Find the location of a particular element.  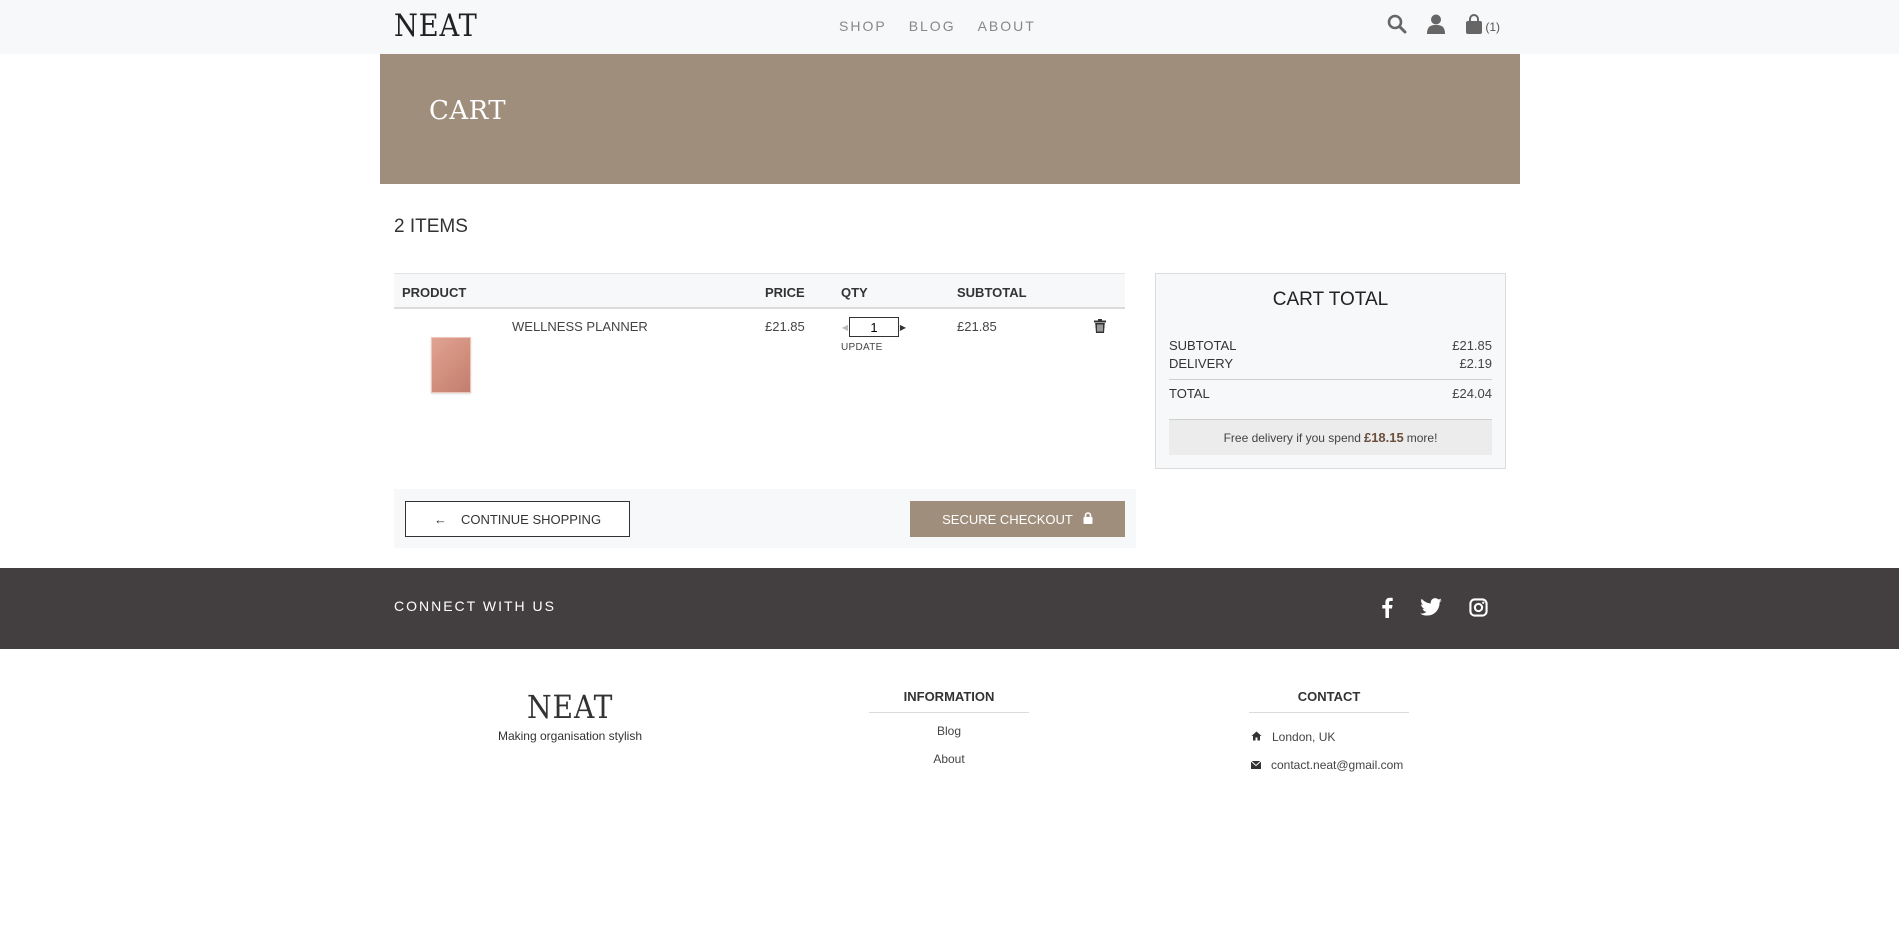

cart-count-badge: (1) is located at coordinates (1492, 27).